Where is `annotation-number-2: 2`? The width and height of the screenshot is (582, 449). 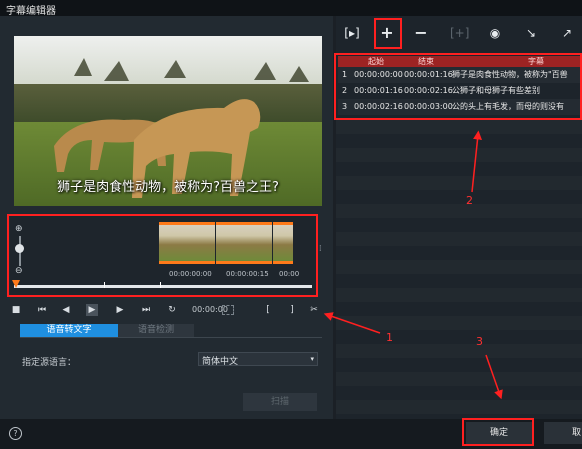
annotation-number-2: 2 is located at coordinates (469, 200).